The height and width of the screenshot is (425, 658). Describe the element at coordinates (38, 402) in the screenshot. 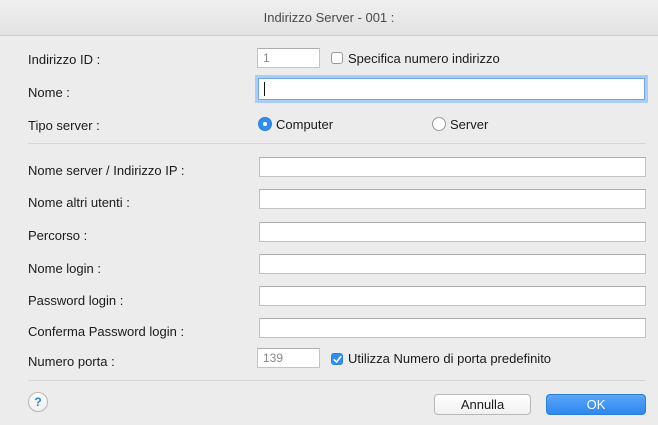

I see `help-button: ?` at that location.